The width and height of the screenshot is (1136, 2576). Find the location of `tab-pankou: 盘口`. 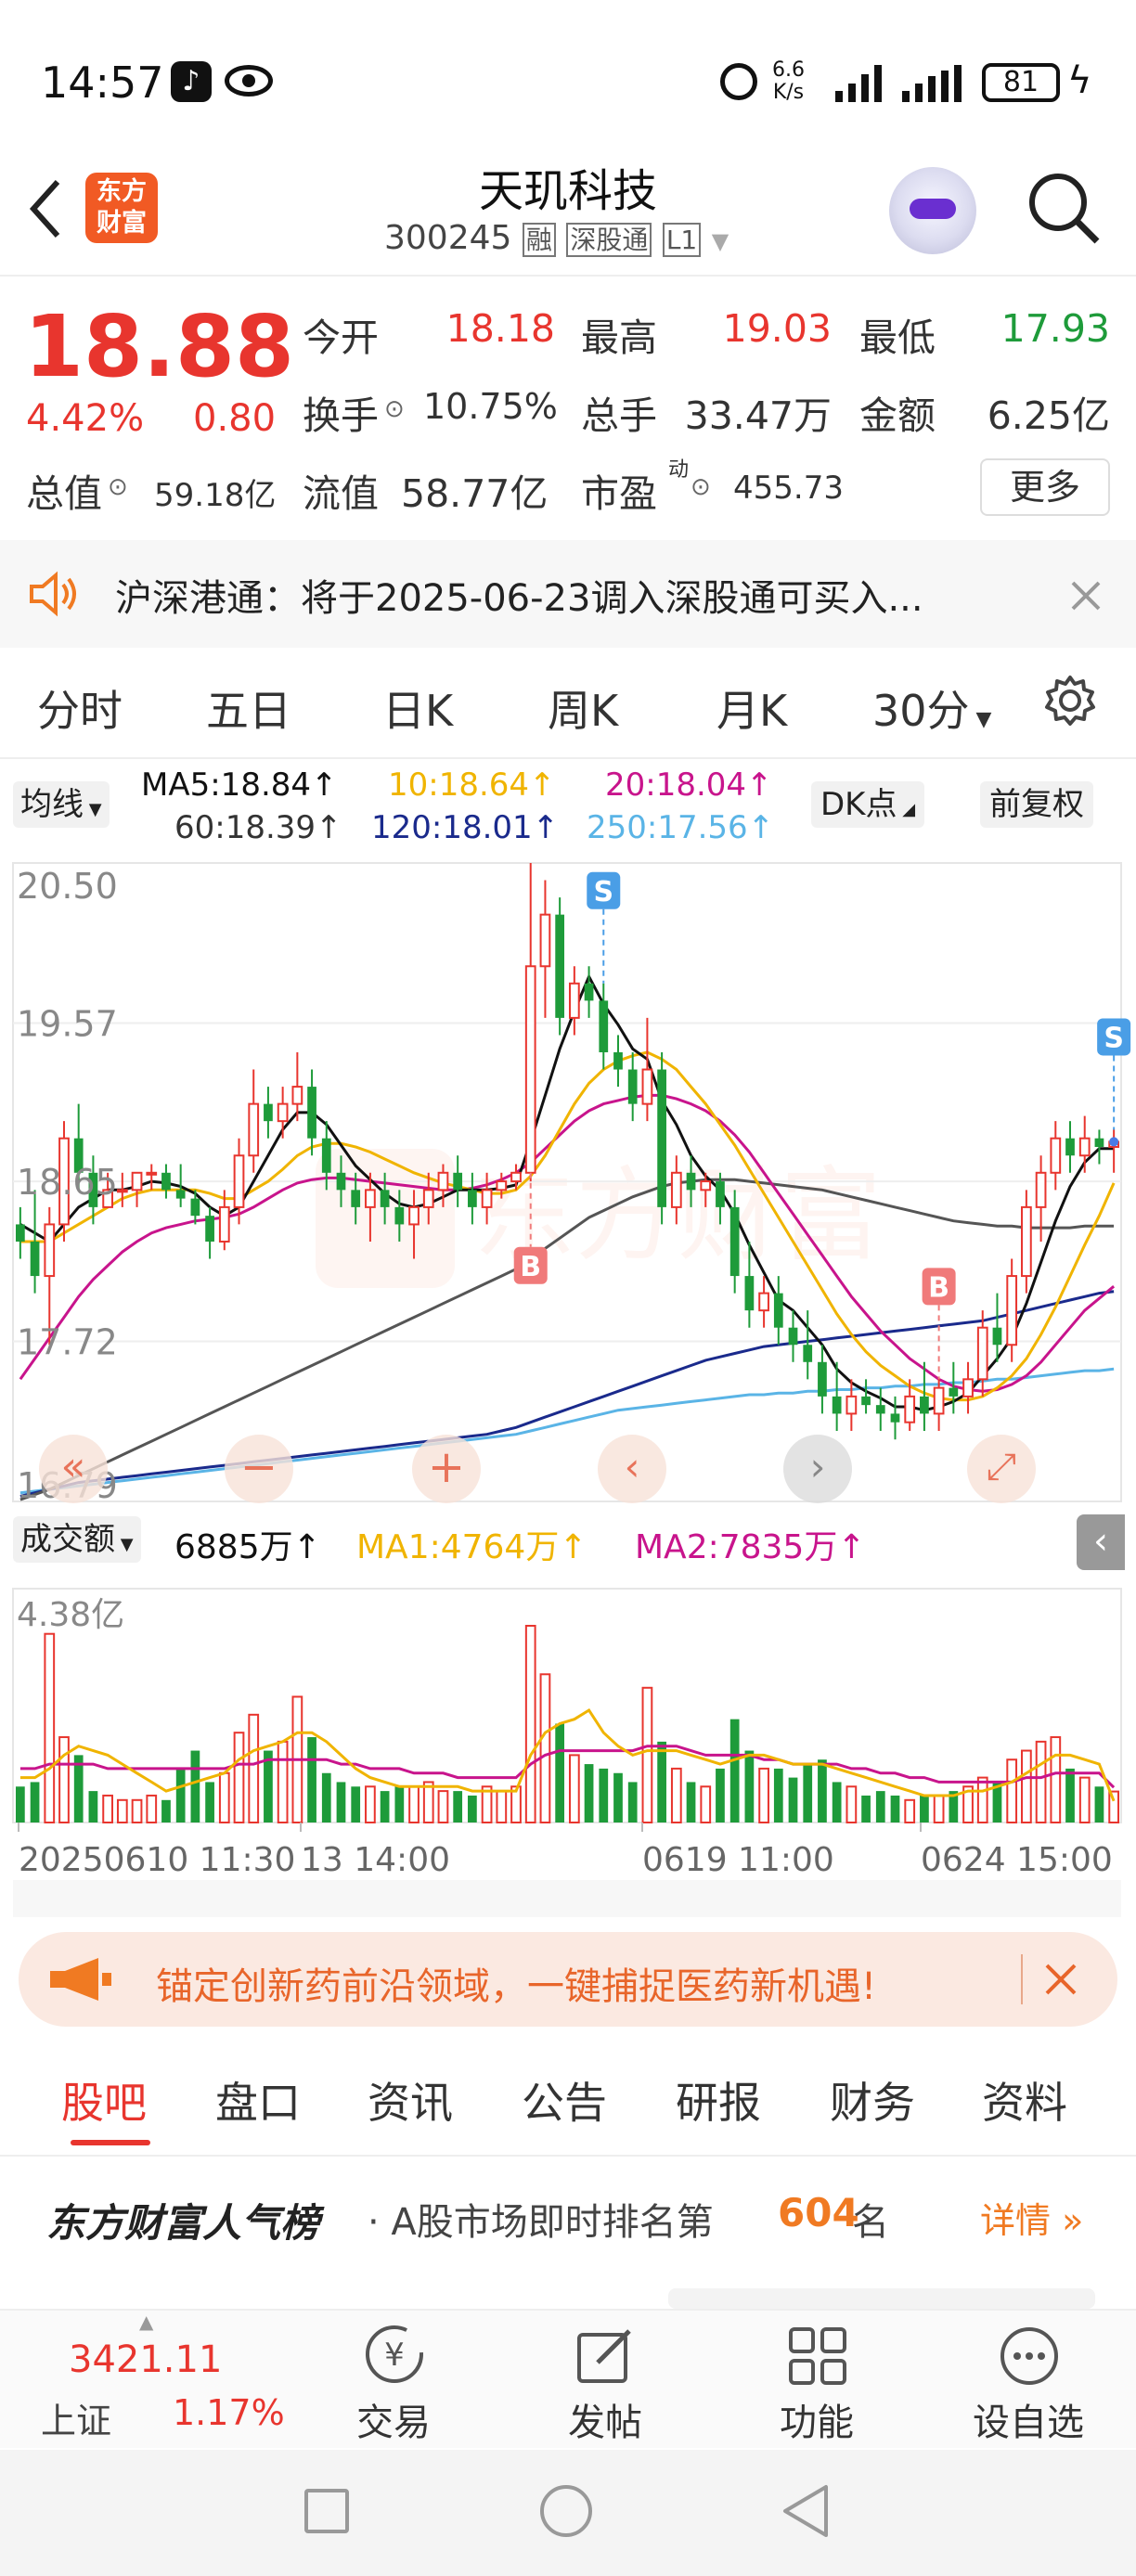

tab-pankou: 盘口 is located at coordinates (258, 2100).